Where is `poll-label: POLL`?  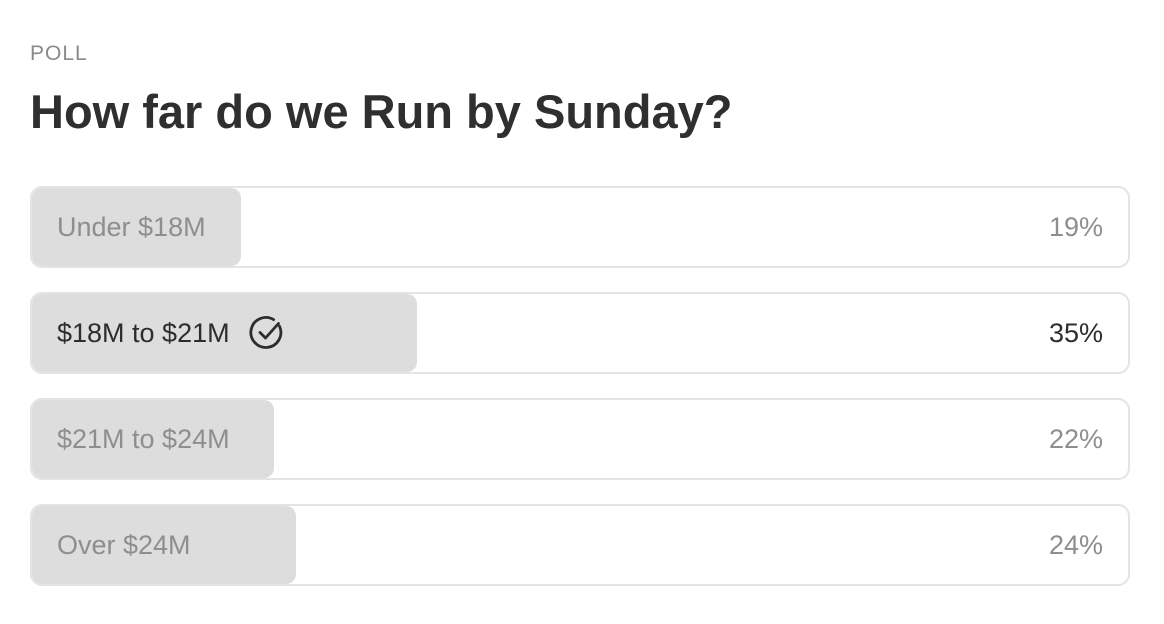 poll-label: POLL is located at coordinates (59, 53).